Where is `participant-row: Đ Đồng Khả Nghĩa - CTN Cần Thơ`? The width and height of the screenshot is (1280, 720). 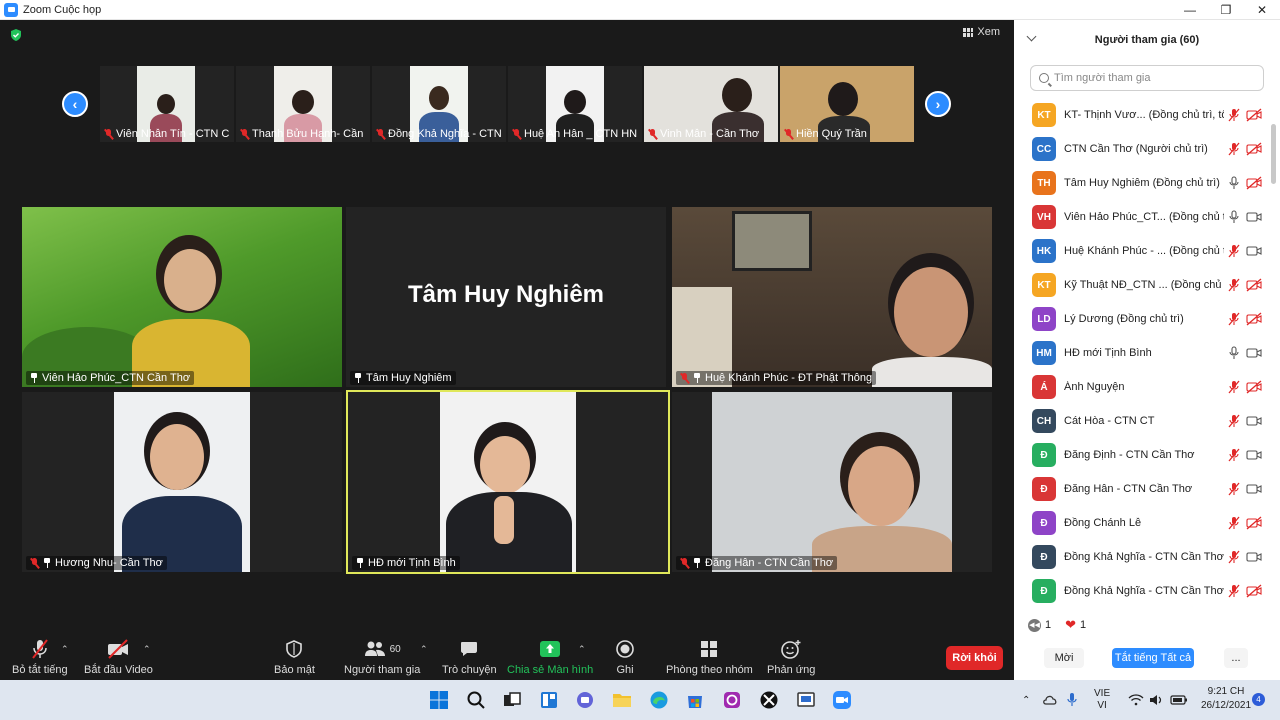 participant-row: Đ Đồng Khả Nghĩa - CTN Cần Thơ is located at coordinates (1142, 557).